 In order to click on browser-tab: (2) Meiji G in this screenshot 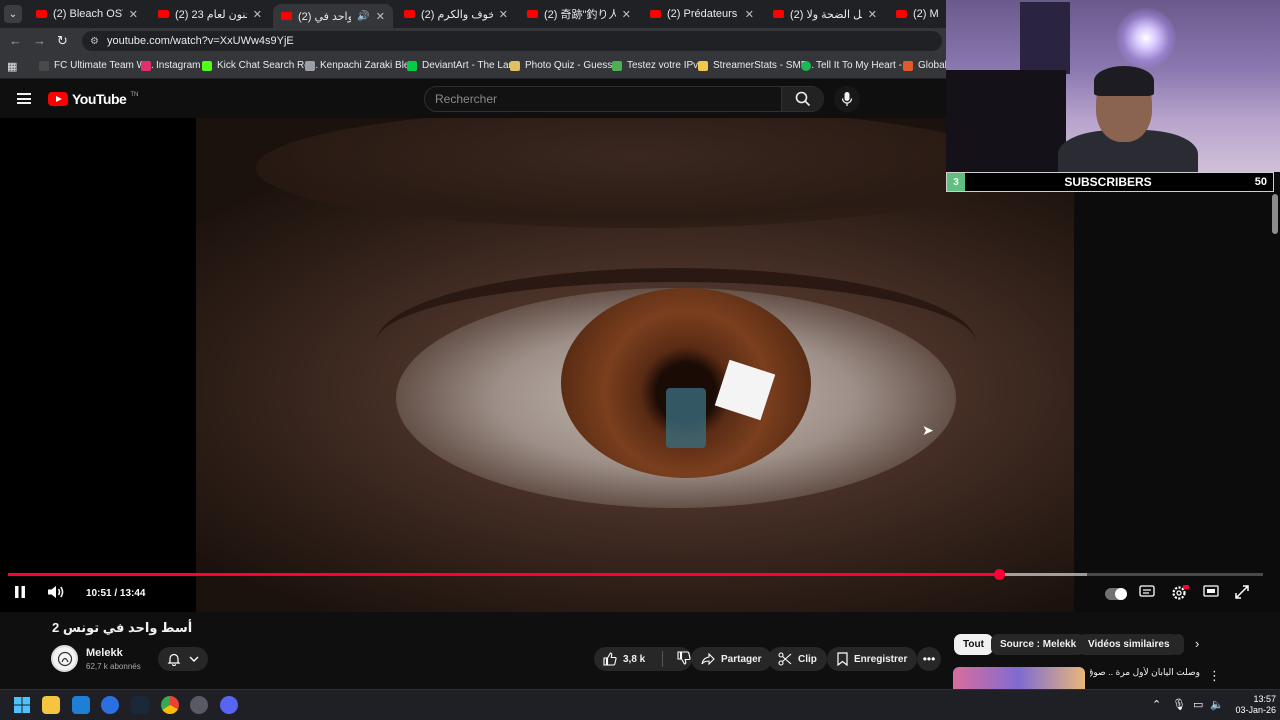, I will do `click(917, 14)`.